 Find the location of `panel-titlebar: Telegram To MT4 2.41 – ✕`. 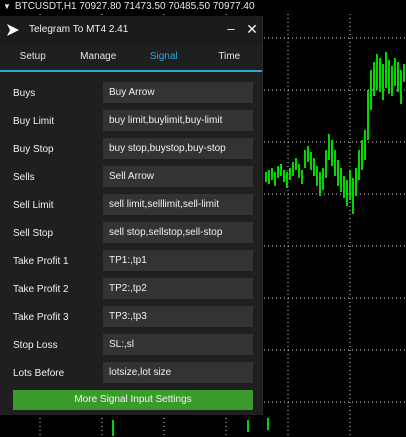

panel-titlebar: Telegram To MT4 2.41 – ✕ is located at coordinates (131, 30).